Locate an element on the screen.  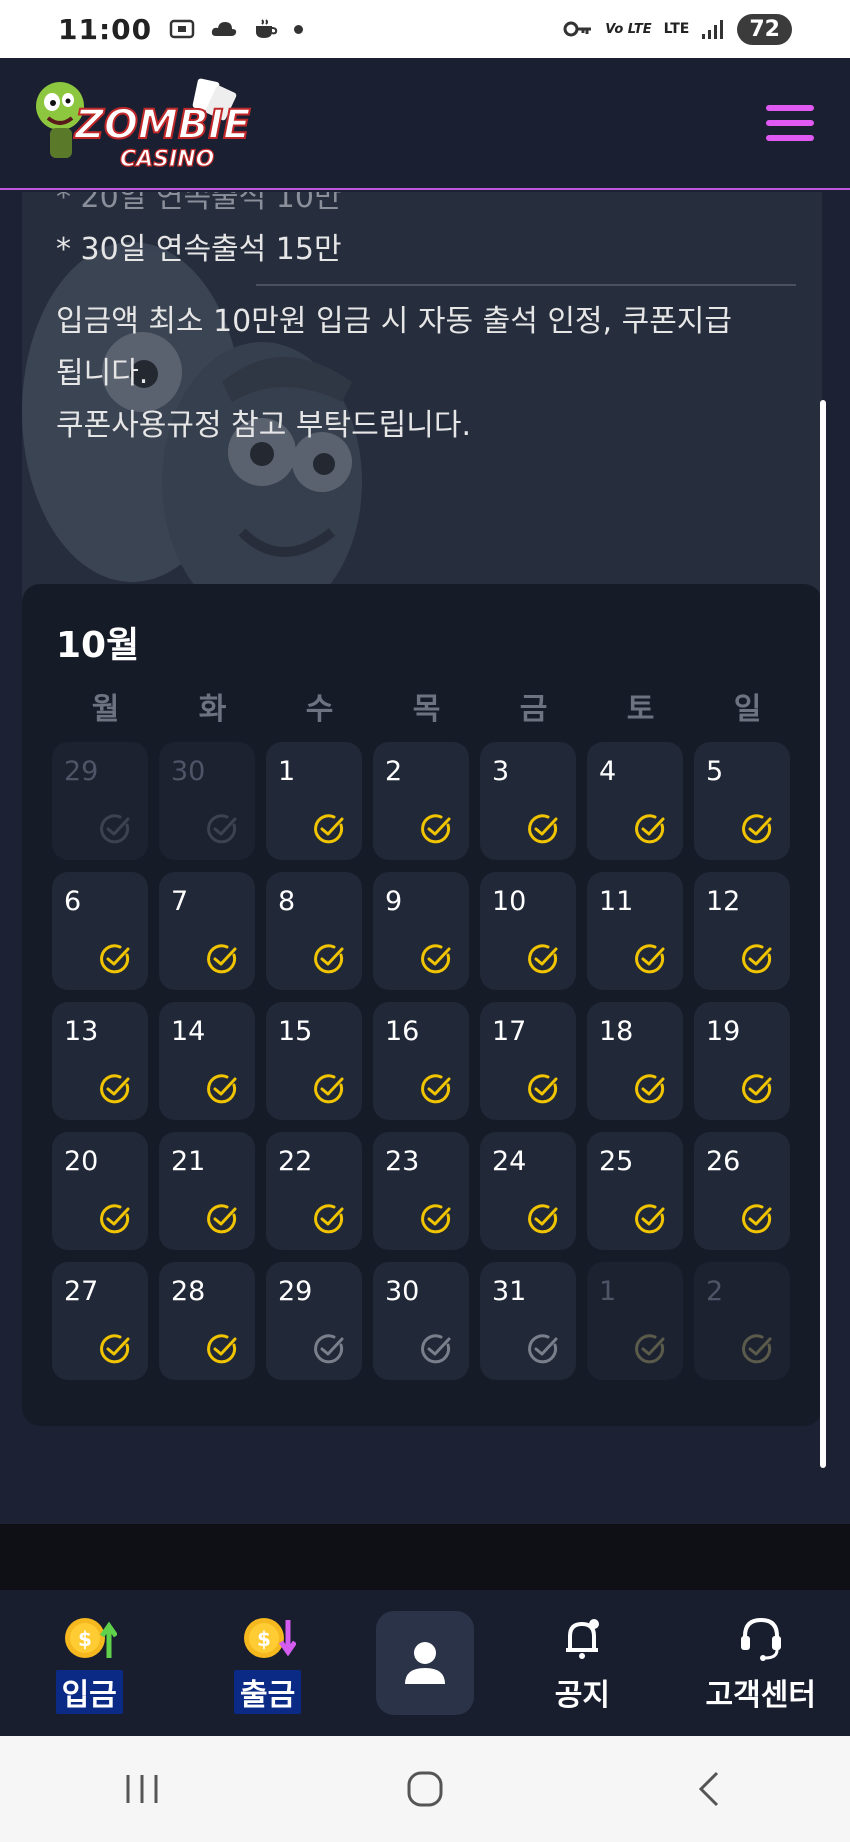
calendar-day: 13 is located at coordinates (100, 1061).